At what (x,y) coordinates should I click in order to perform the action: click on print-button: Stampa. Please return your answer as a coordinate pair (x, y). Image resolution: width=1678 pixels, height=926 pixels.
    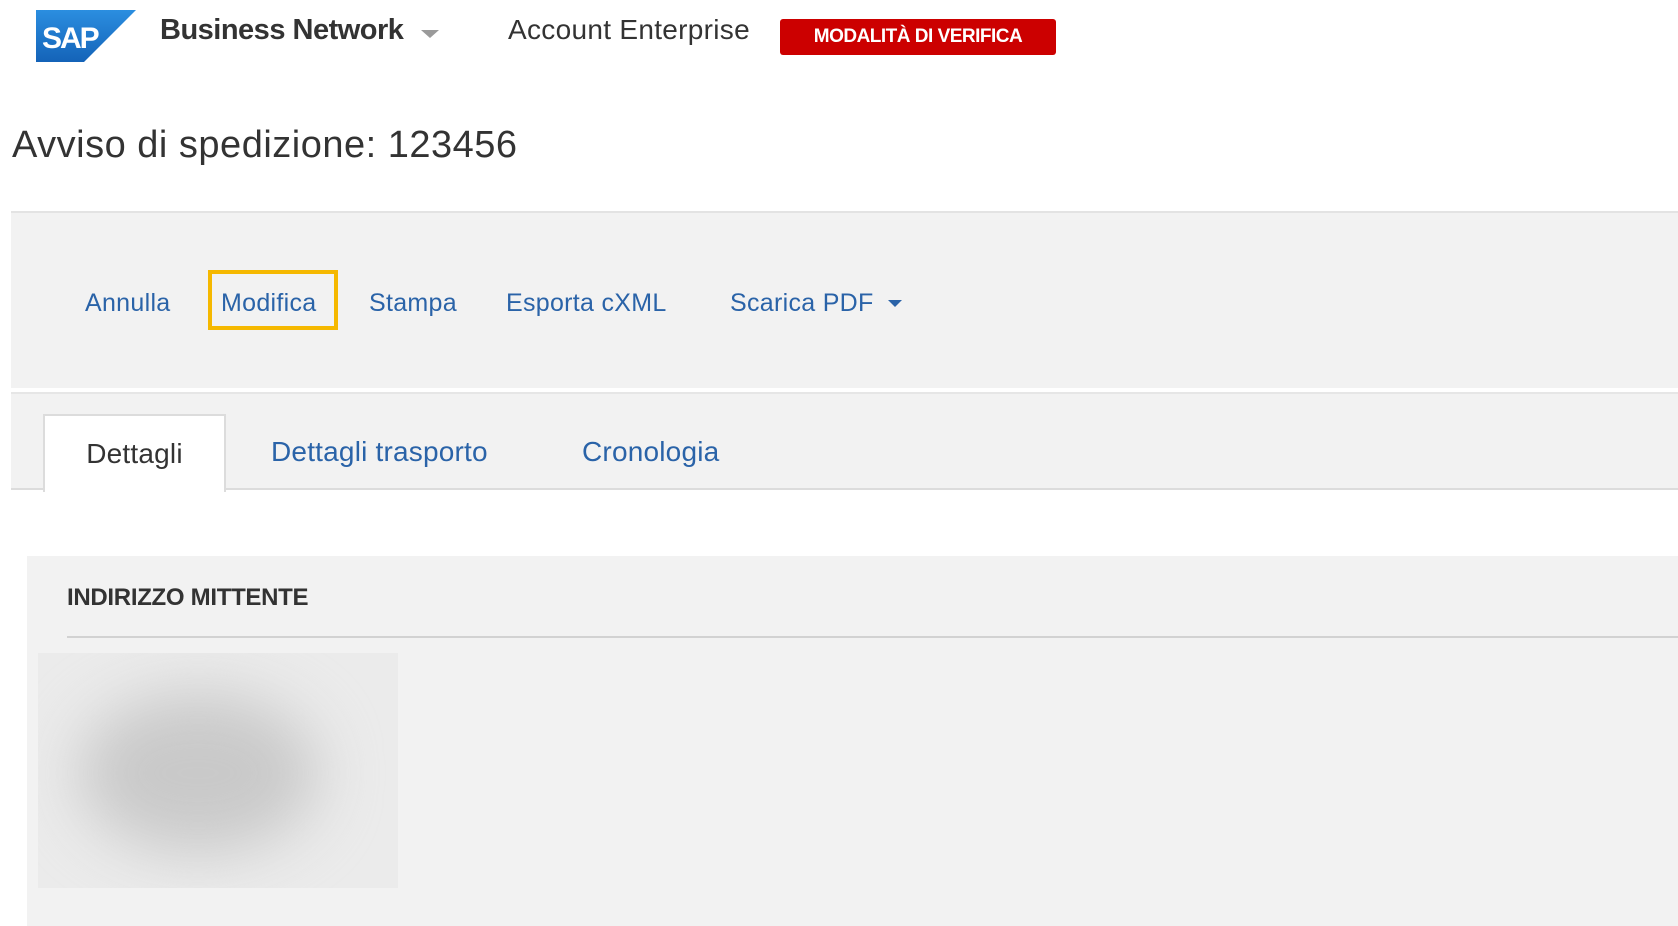
    Looking at the image, I should click on (413, 303).